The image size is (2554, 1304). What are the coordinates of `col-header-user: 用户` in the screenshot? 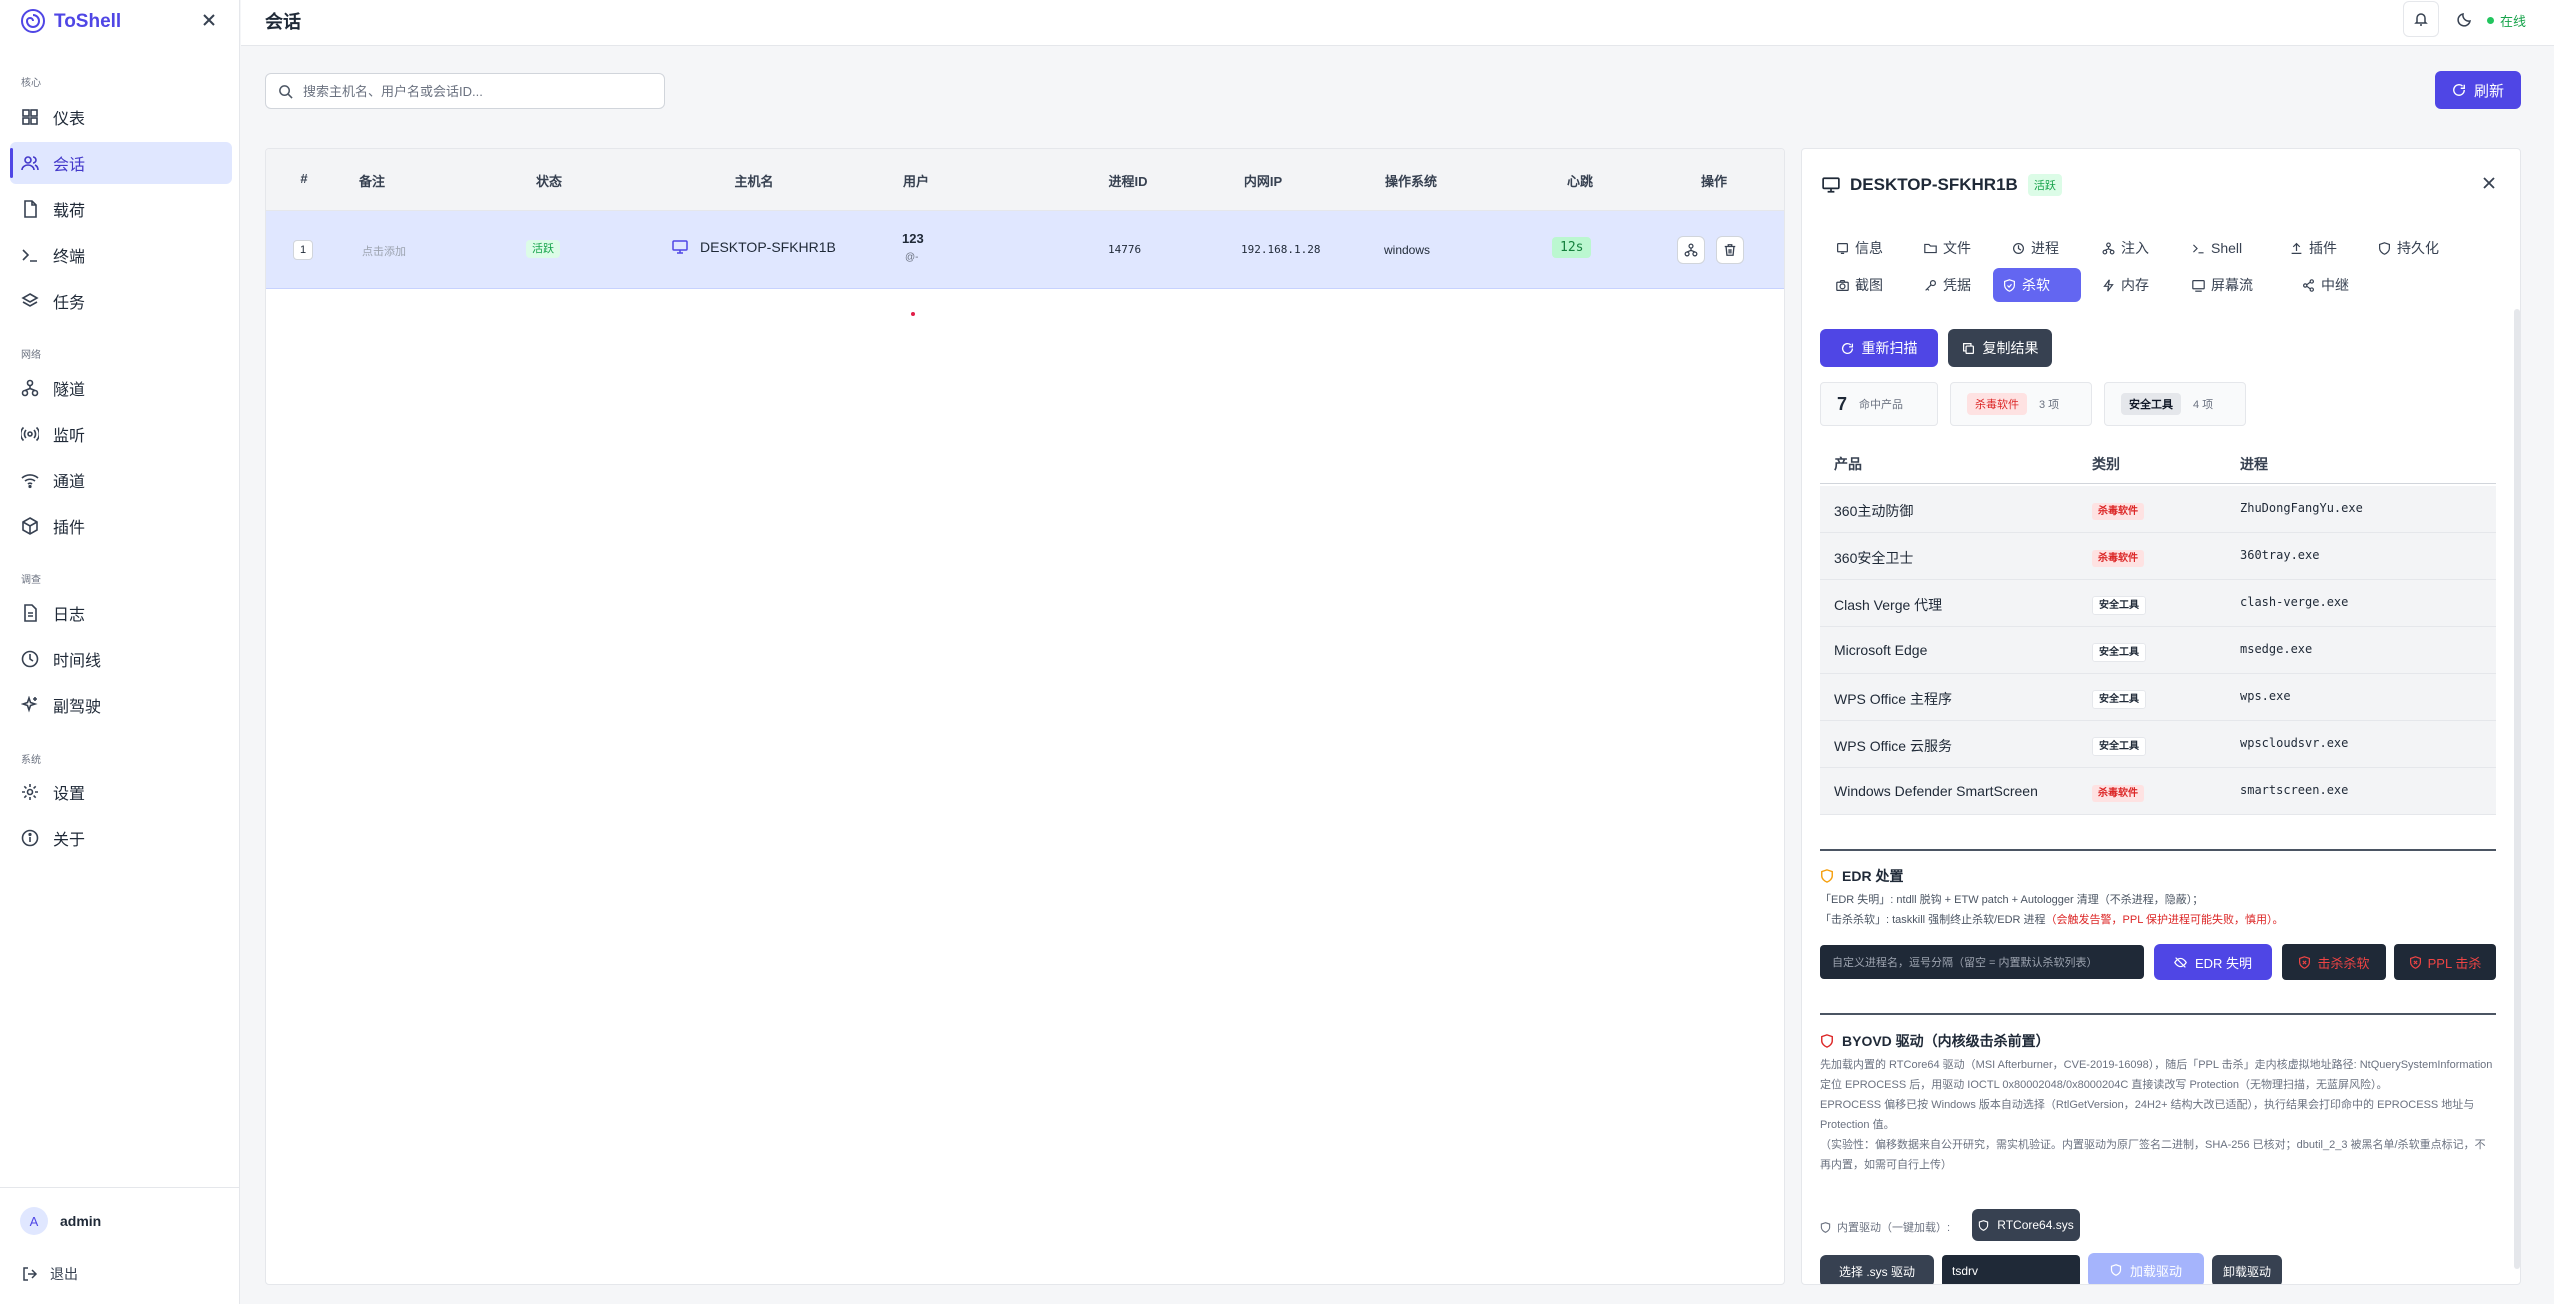 It's located at (916, 181).